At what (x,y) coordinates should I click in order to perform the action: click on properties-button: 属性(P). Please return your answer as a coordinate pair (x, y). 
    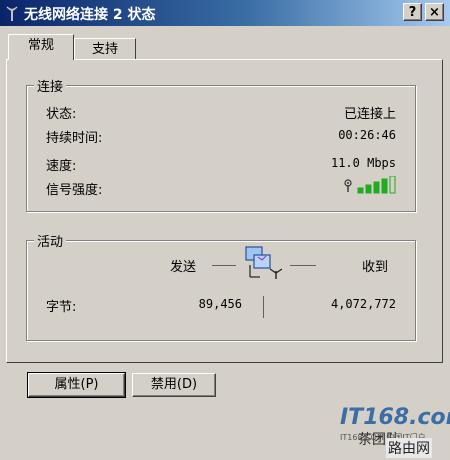
    Looking at the image, I should click on (76, 385).